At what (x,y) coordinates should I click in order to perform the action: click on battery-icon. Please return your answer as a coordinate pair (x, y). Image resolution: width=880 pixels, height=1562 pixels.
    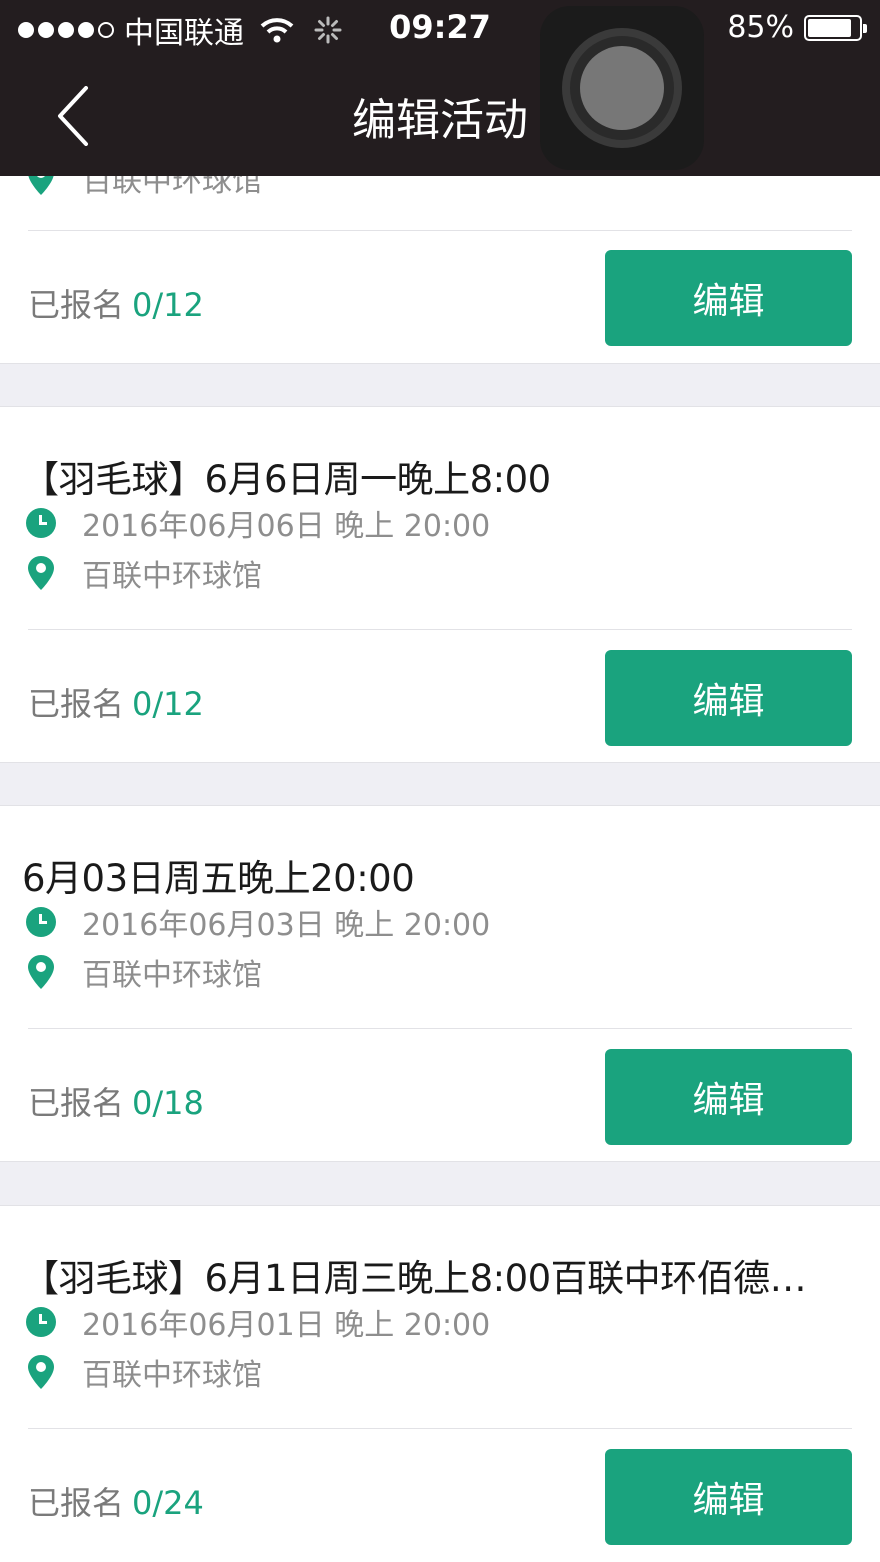
    Looking at the image, I should click on (835, 27).